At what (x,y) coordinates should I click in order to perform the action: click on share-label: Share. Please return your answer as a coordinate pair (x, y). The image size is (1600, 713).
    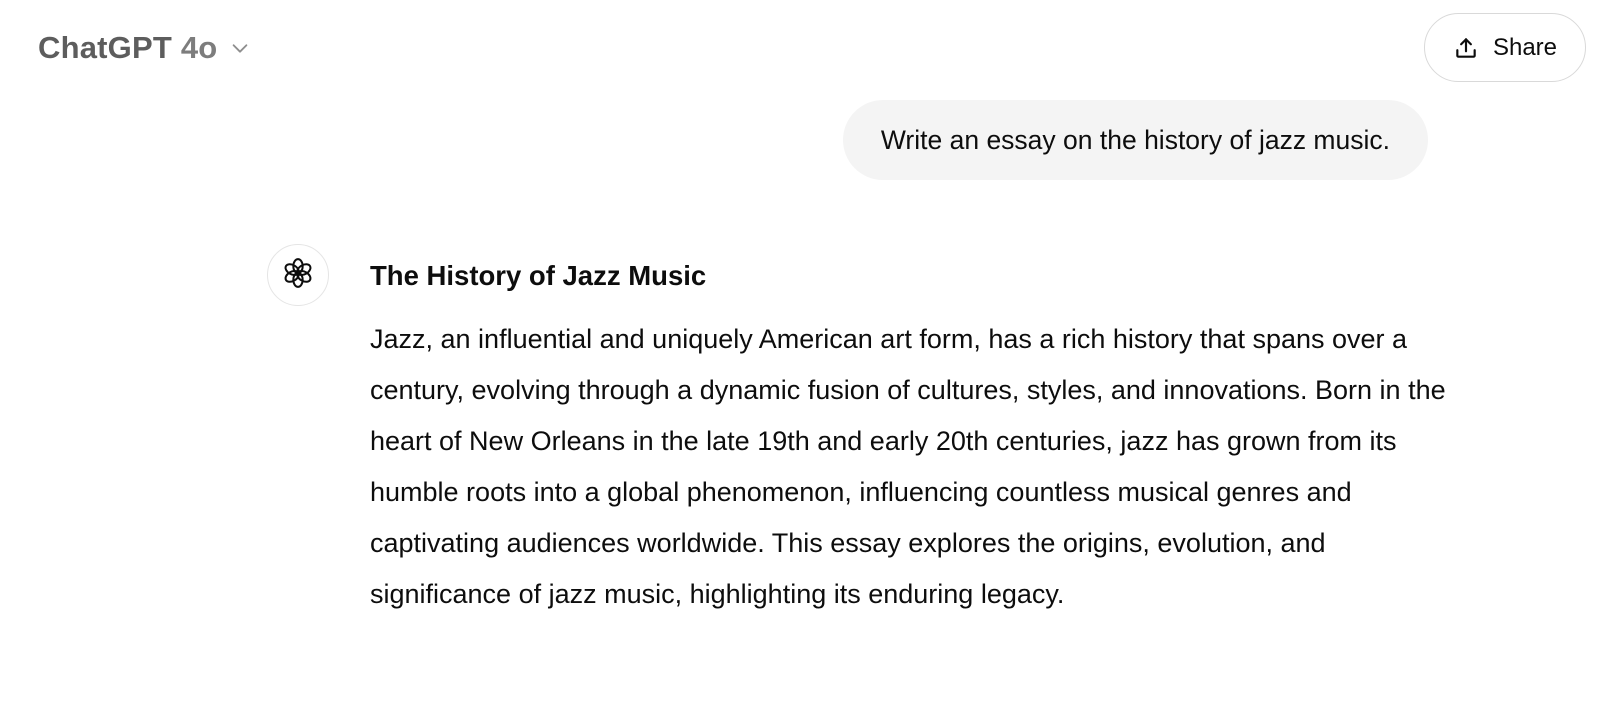
    Looking at the image, I should click on (1525, 47).